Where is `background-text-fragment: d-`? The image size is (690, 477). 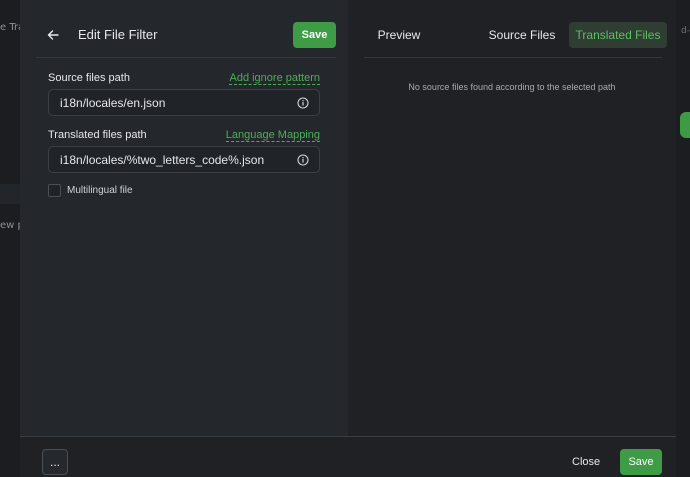 background-text-fragment: d- is located at coordinates (685, 31).